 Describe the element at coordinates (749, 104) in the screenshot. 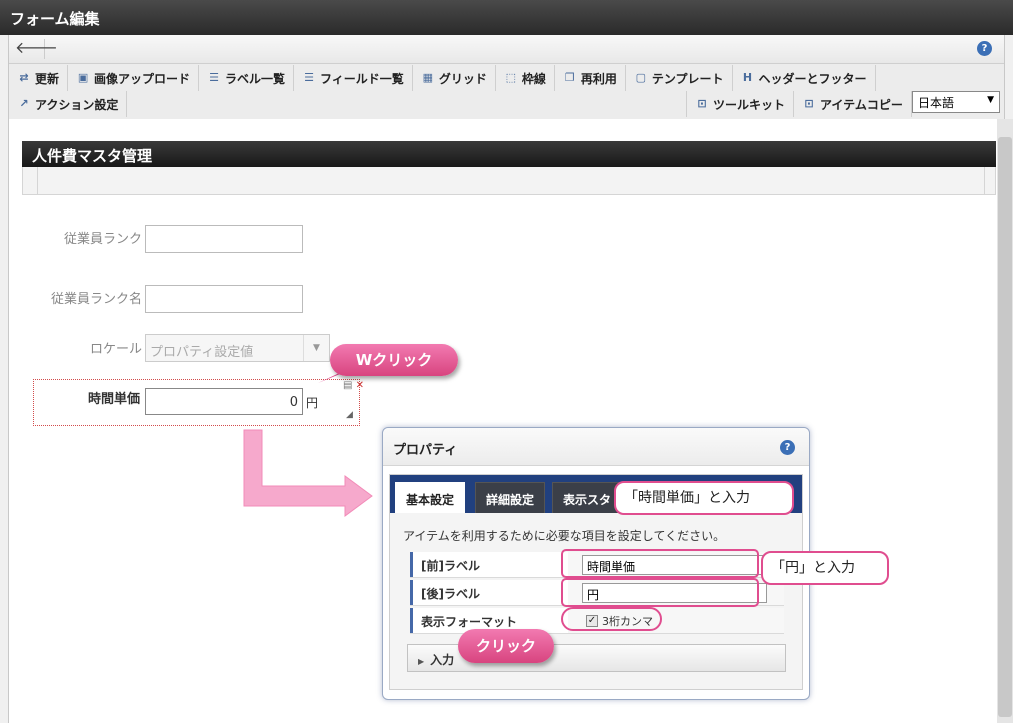

I see `toolkit-label: ツールキット` at that location.